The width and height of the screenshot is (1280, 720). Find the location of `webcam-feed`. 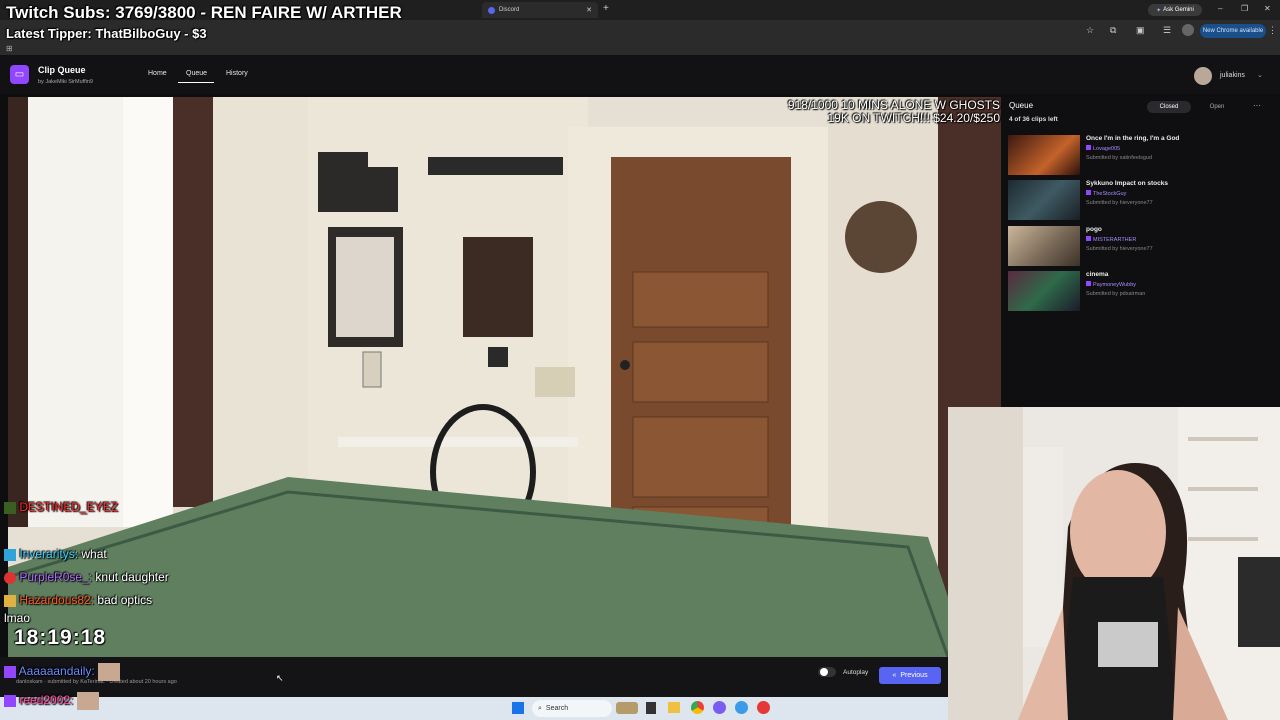

webcam-feed is located at coordinates (1114, 563).